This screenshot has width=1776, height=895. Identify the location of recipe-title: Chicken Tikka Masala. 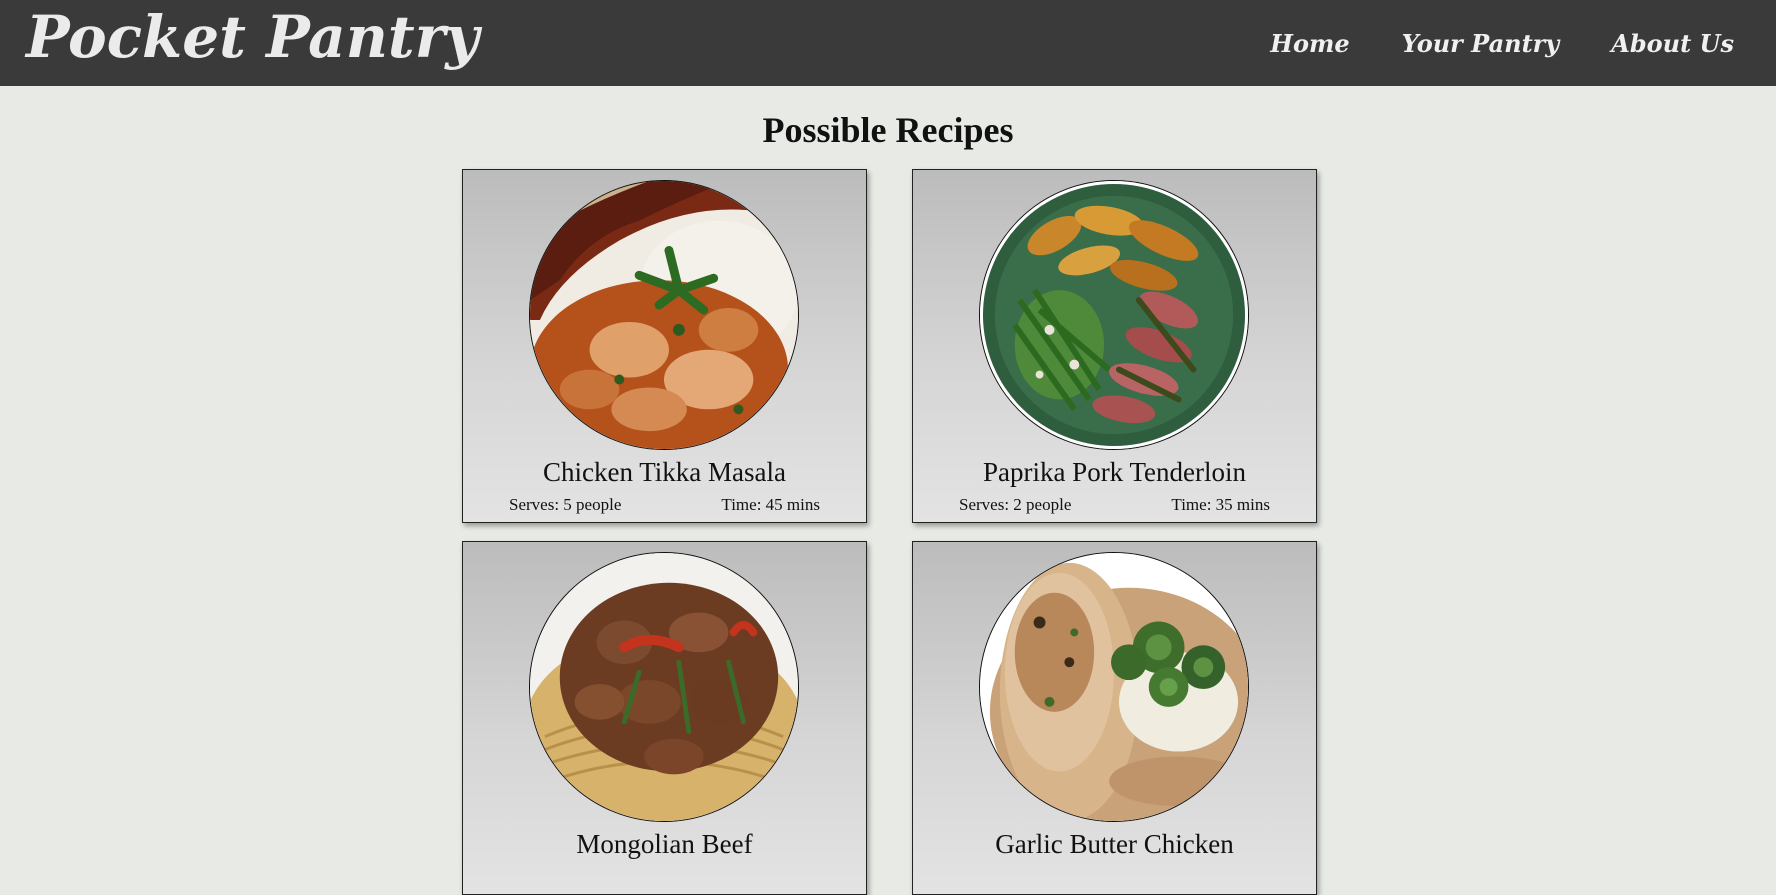
(664, 472).